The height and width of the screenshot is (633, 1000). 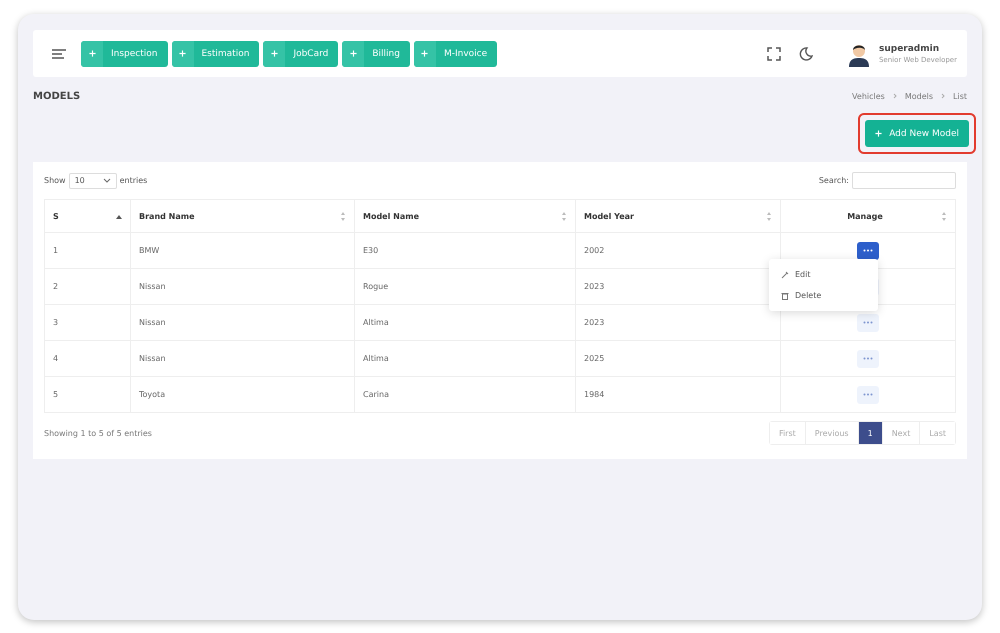 I want to click on table-cell: 3, so click(x=87, y=322).